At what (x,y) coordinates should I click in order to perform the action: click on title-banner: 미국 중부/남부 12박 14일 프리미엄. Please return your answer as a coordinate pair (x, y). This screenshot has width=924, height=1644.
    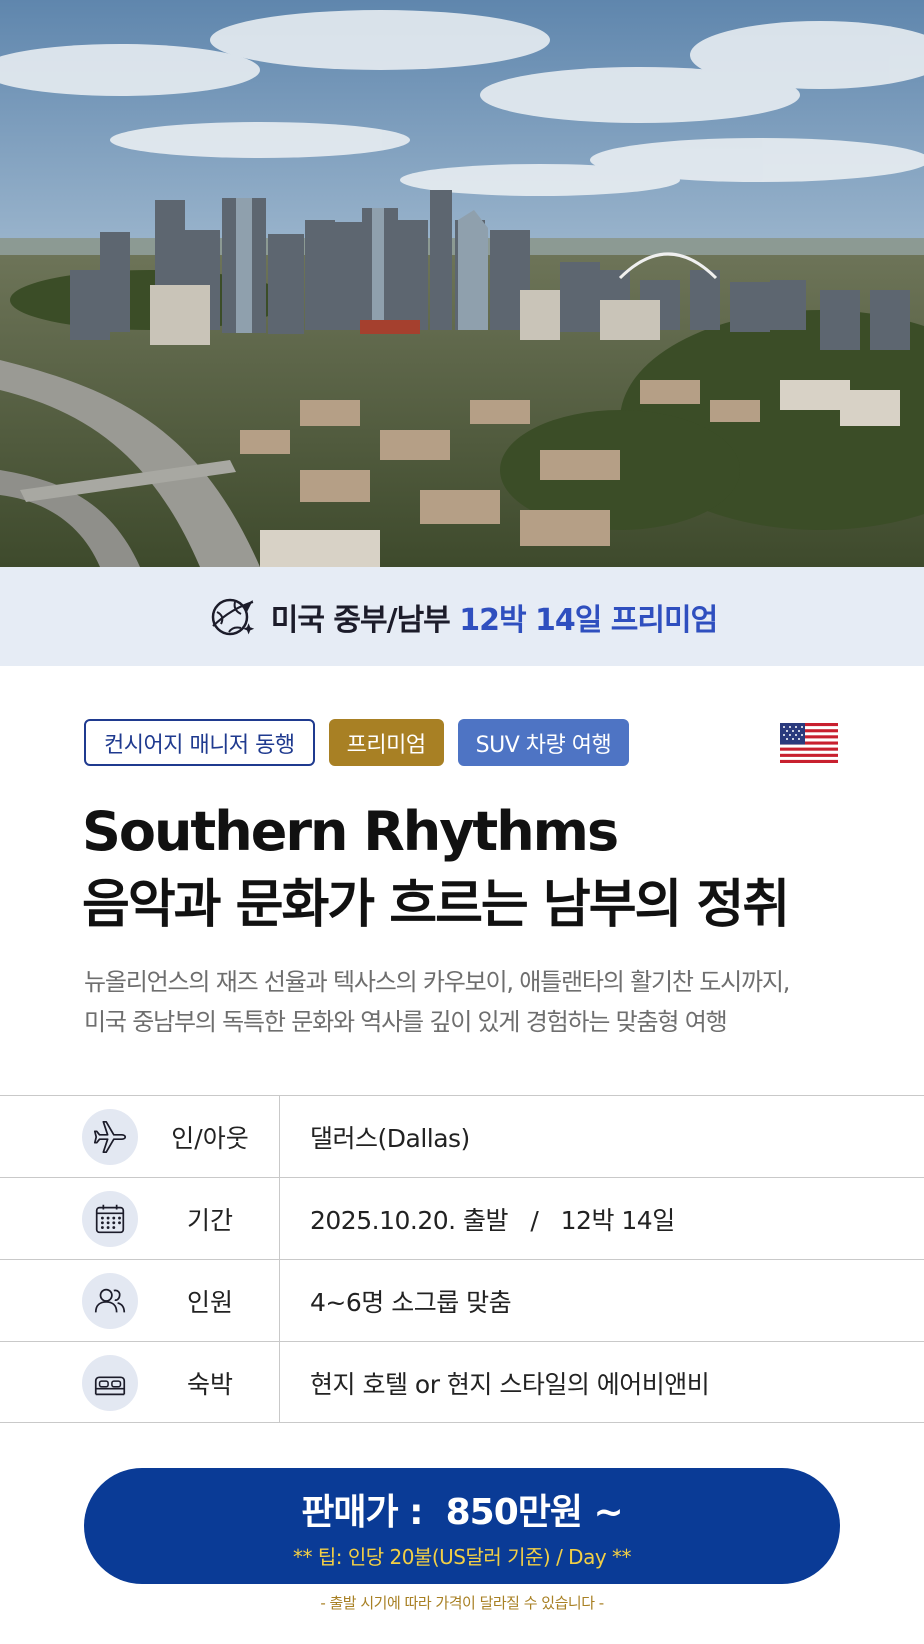
    Looking at the image, I should click on (462, 616).